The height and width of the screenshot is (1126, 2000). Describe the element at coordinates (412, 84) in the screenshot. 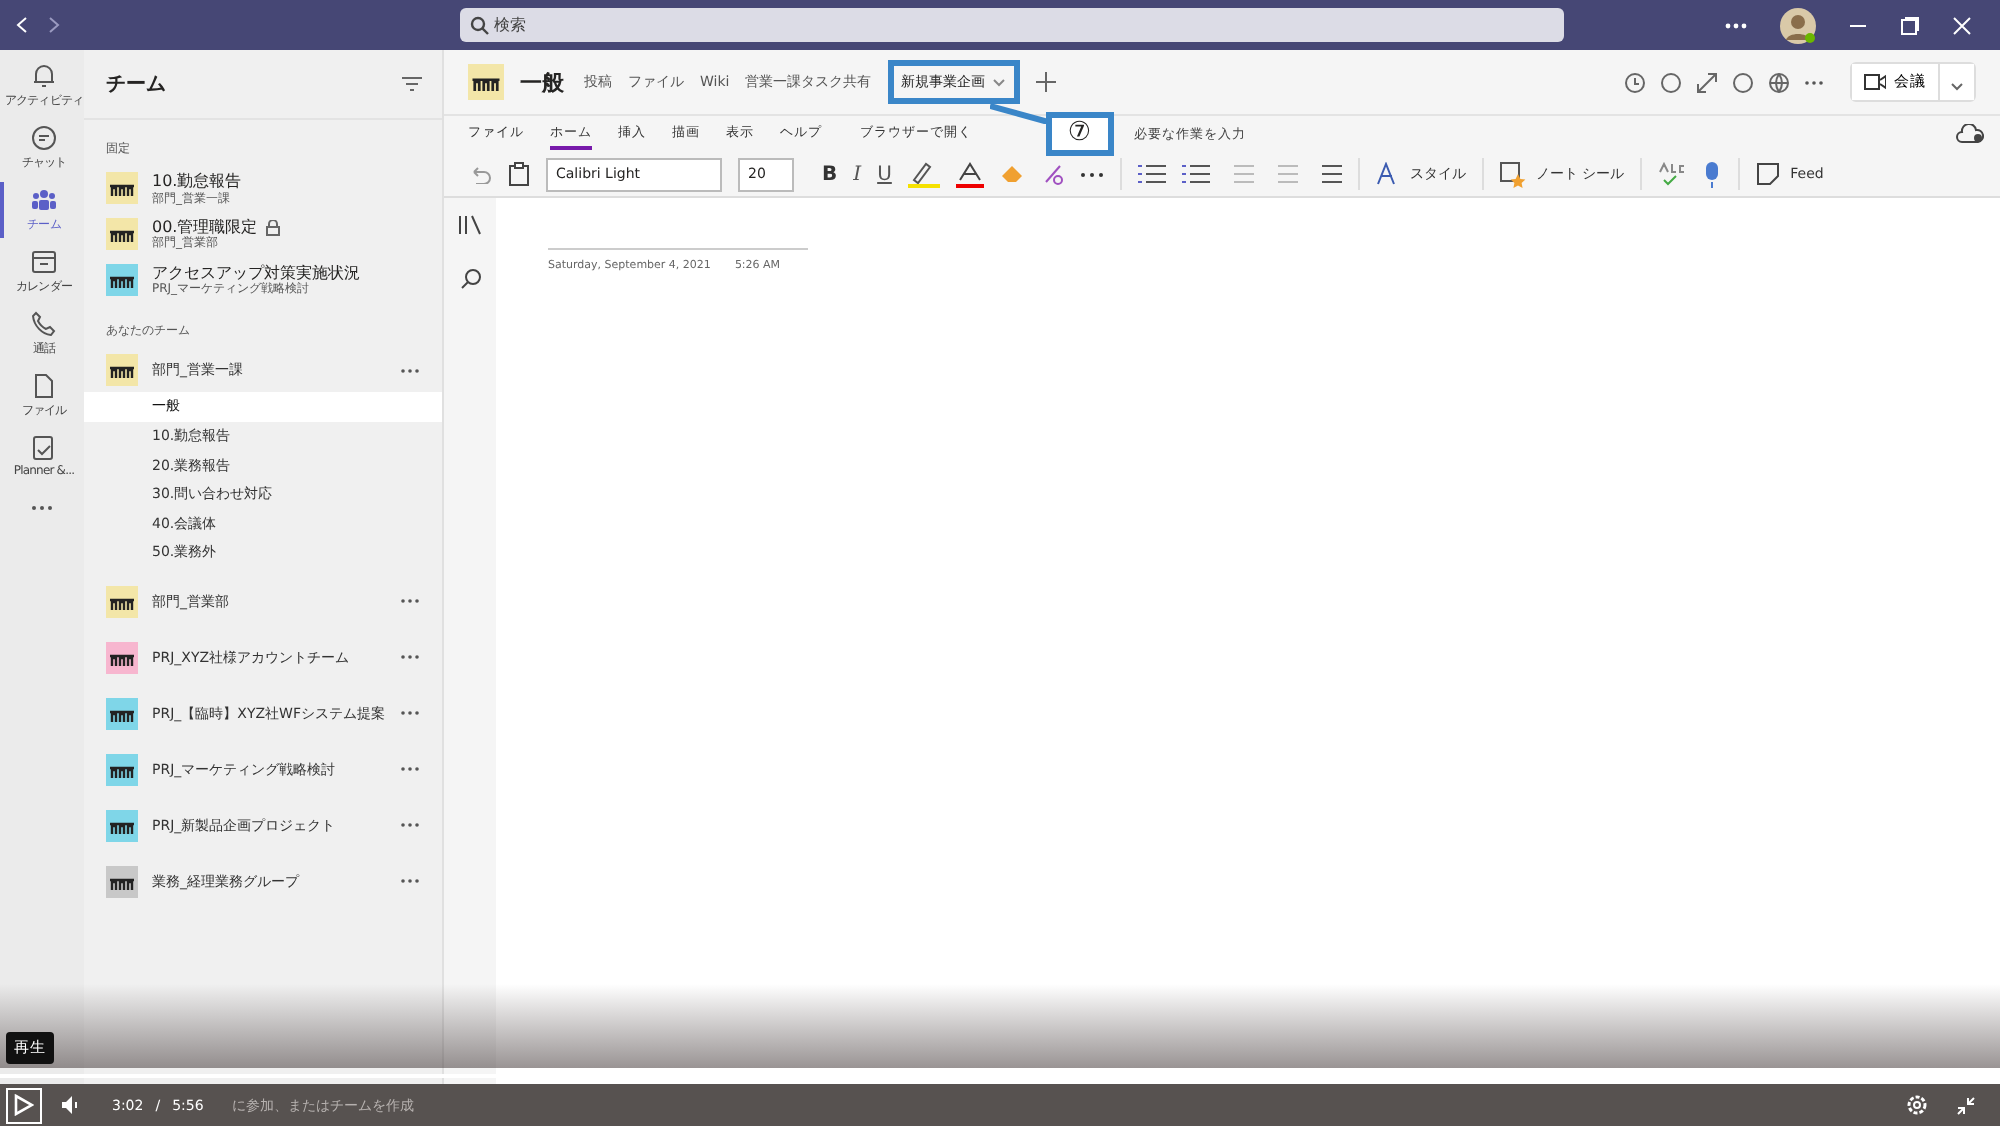

I see `filter-icon` at that location.